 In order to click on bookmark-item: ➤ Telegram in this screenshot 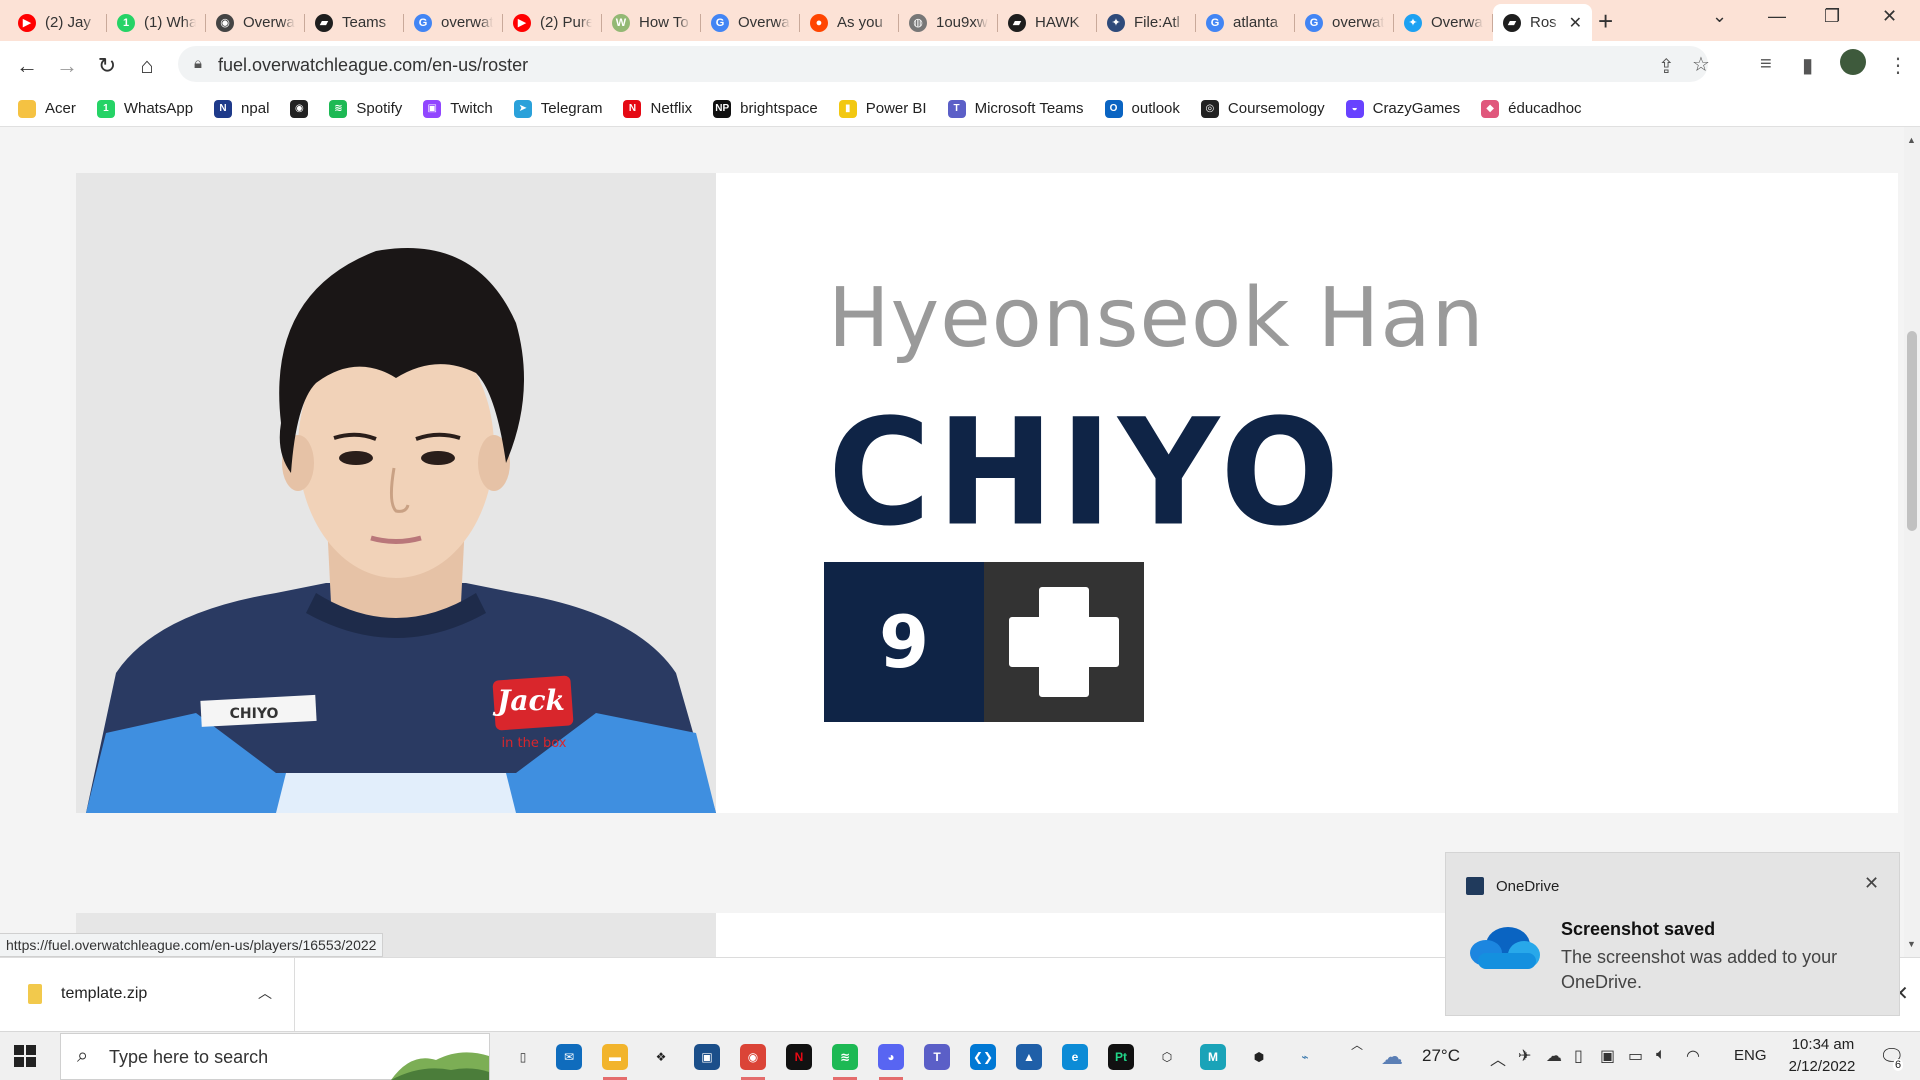, I will do `click(558, 108)`.